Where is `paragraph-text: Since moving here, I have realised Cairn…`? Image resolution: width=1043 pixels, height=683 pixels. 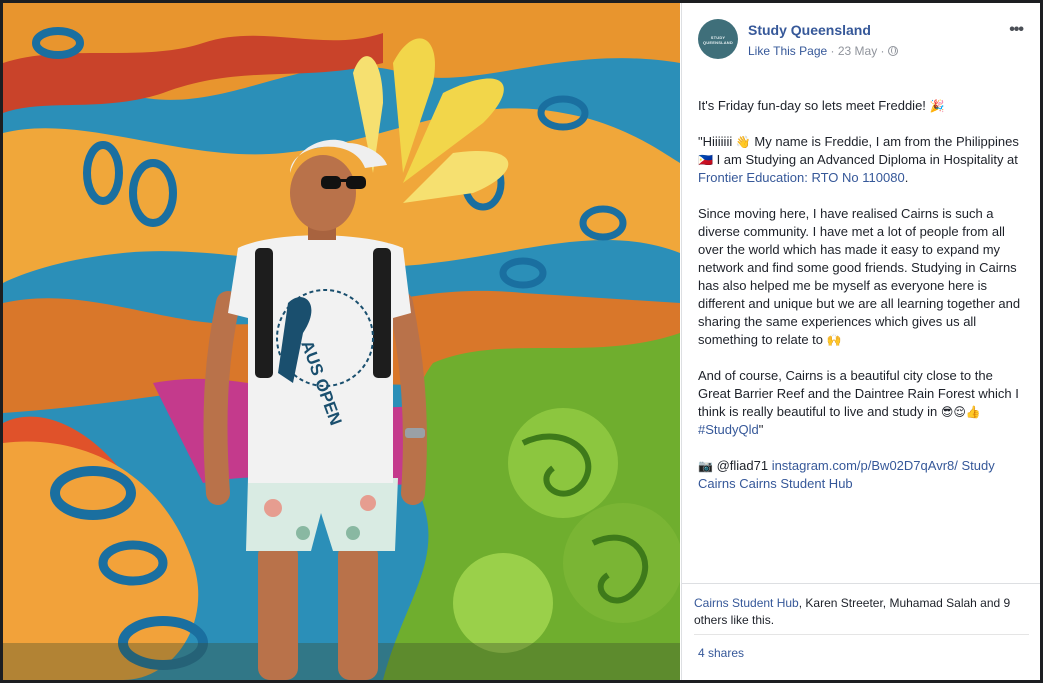 paragraph-text: Since moving here, I have realised Cairn… is located at coordinates (859, 276).